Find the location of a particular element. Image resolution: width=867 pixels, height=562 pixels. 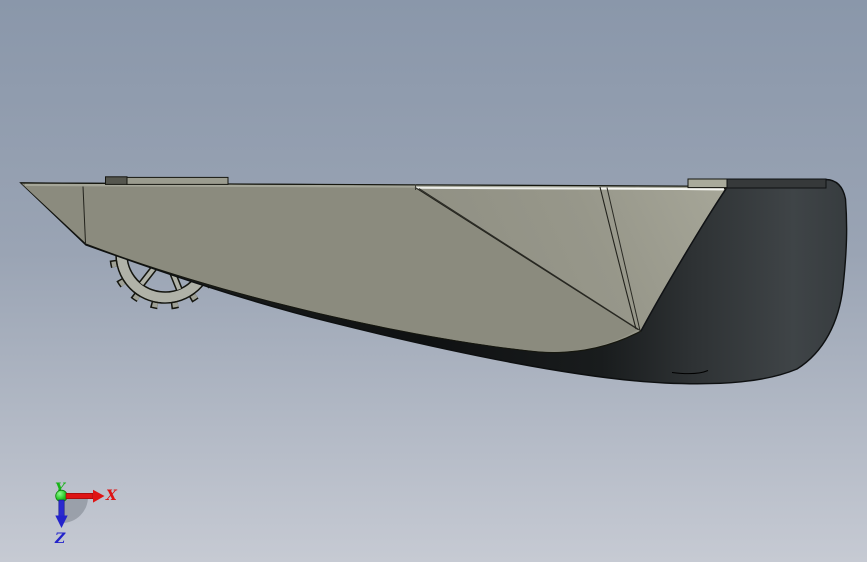

z-axis-shaft is located at coordinates (61, 508).